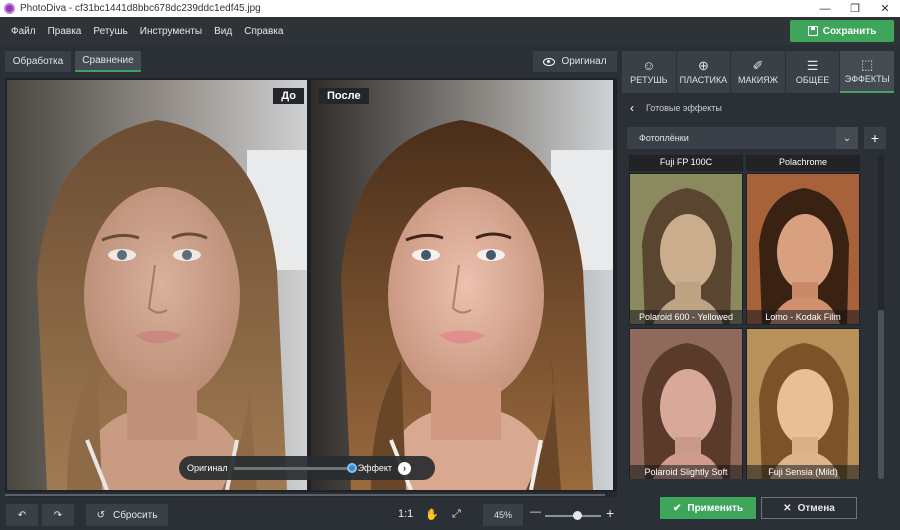 The width and height of the screenshot is (900, 530). Describe the element at coordinates (867, 79) in the screenshot. I see `tab-label: ЭФФЕКТЫ` at that location.